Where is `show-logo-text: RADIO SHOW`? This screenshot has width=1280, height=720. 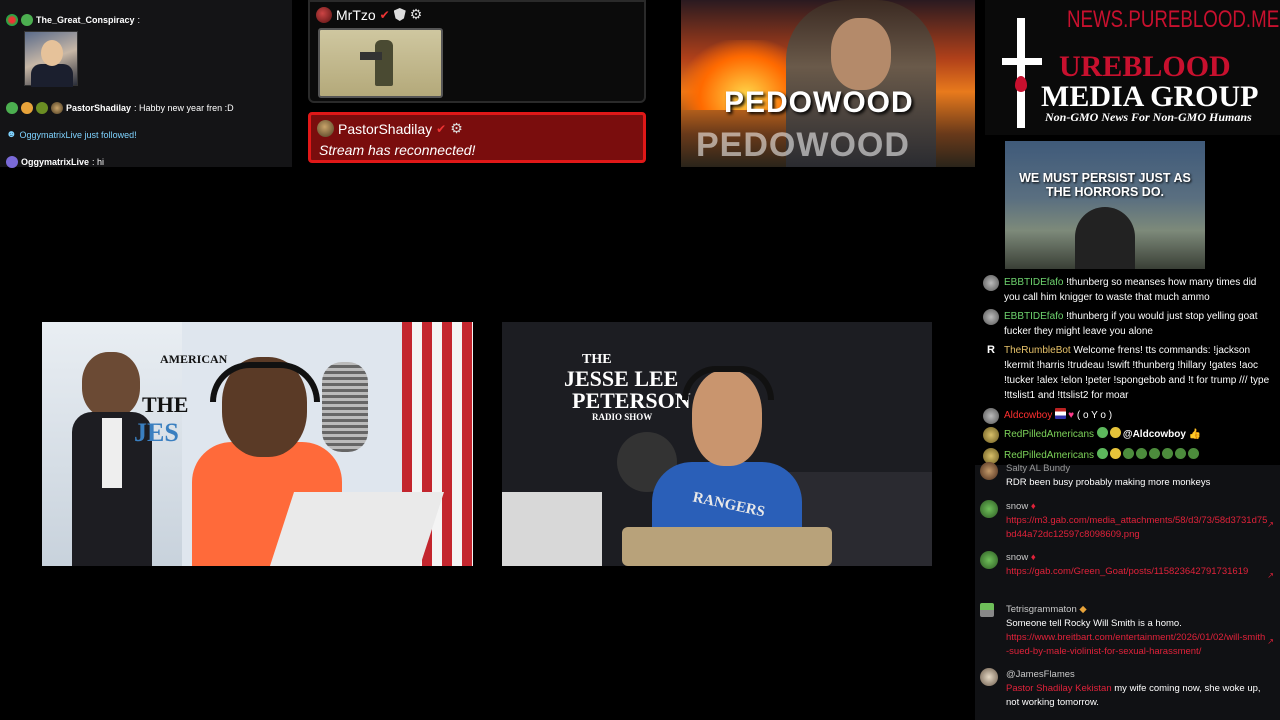
show-logo-text: RADIO SHOW is located at coordinates (622, 417).